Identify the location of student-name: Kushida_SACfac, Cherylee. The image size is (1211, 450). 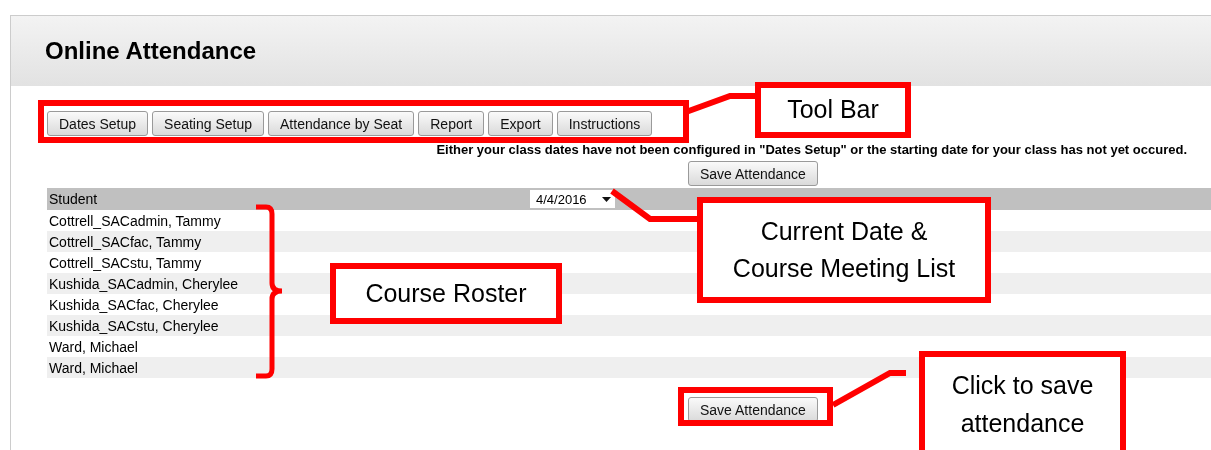
(133, 304).